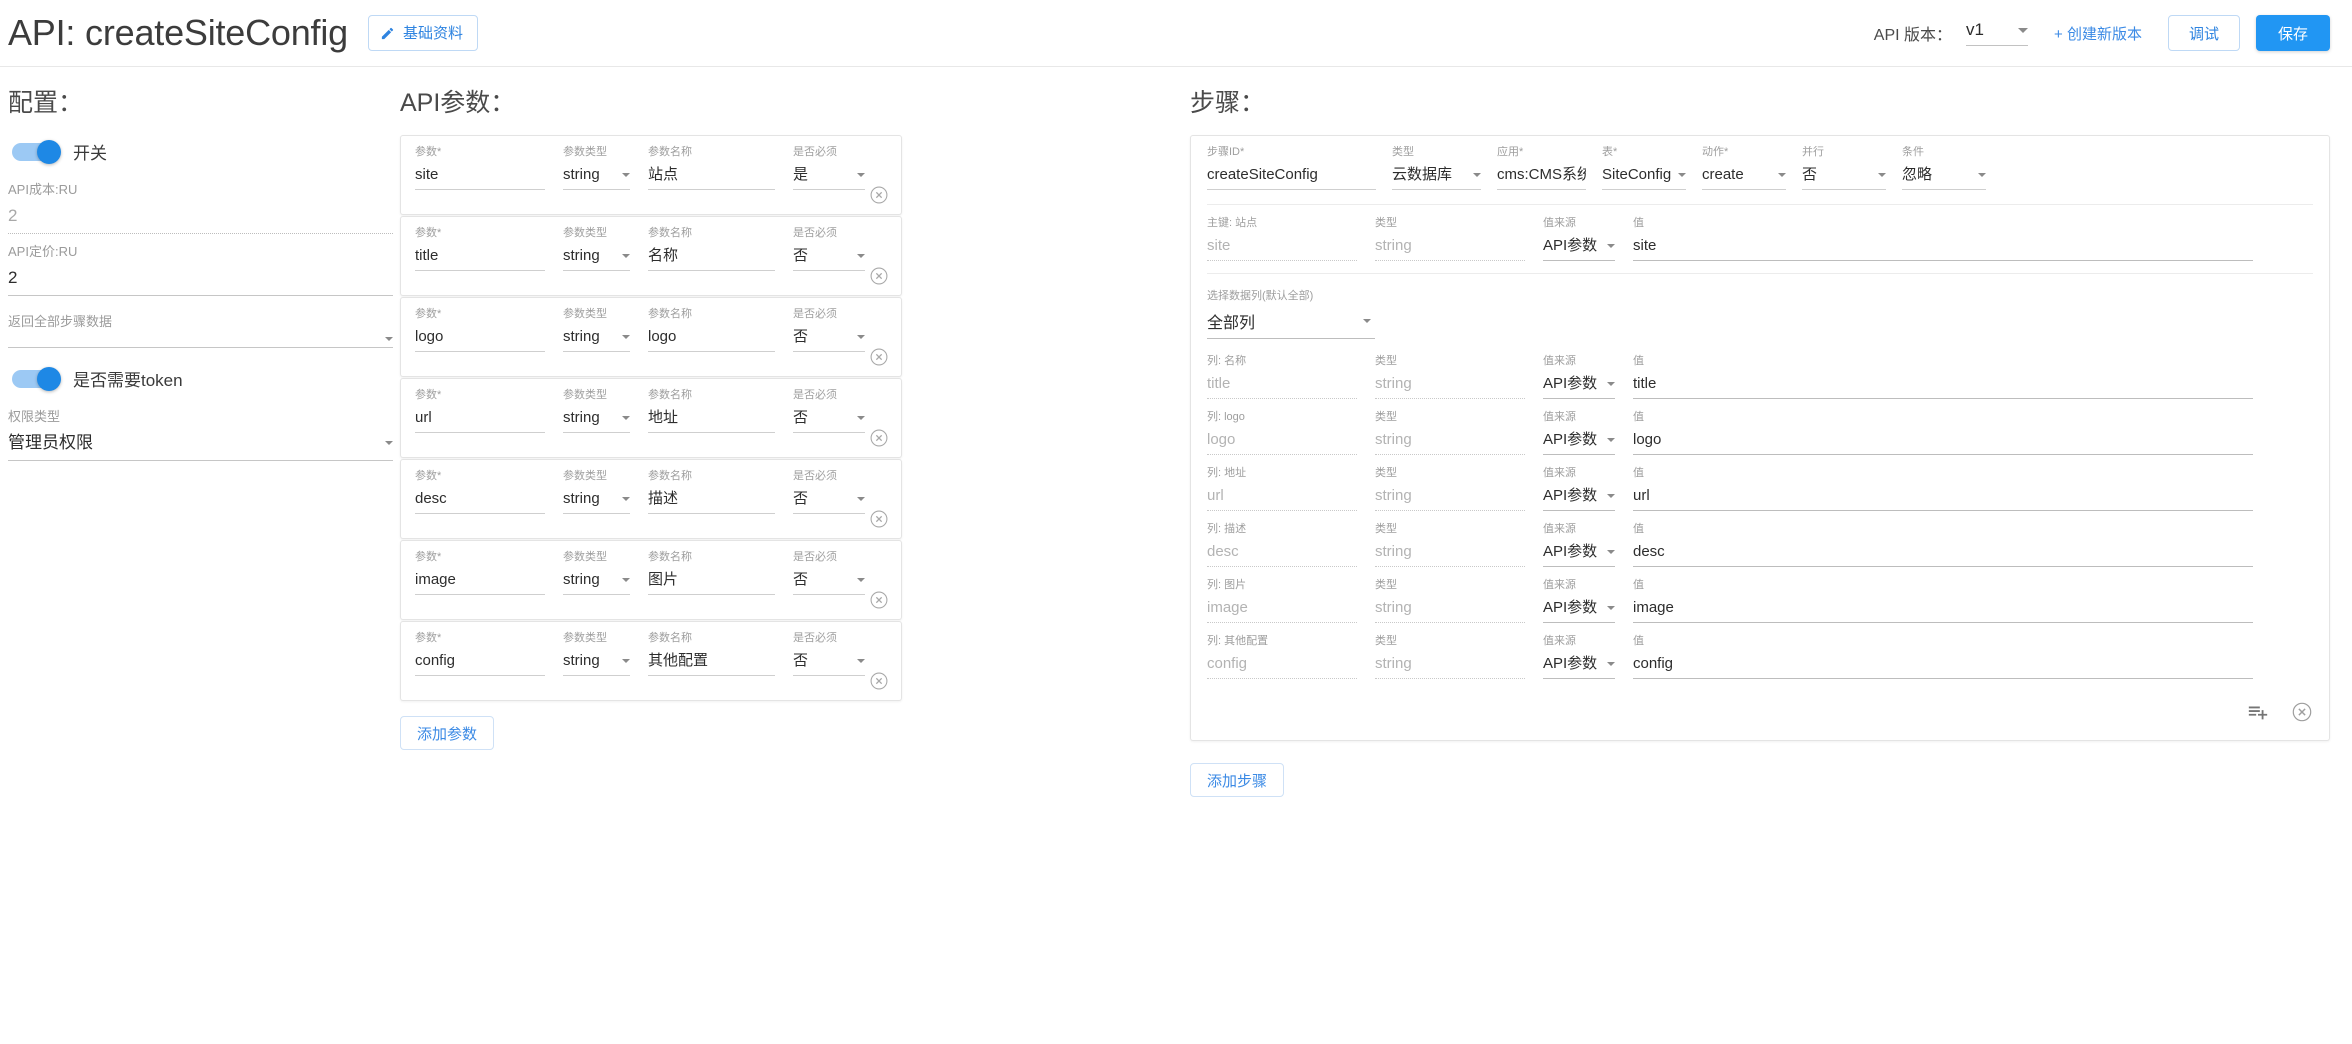  What do you see at coordinates (585, 638) in the screenshot?
I see `param-type-label: 参数类型` at bounding box center [585, 638].